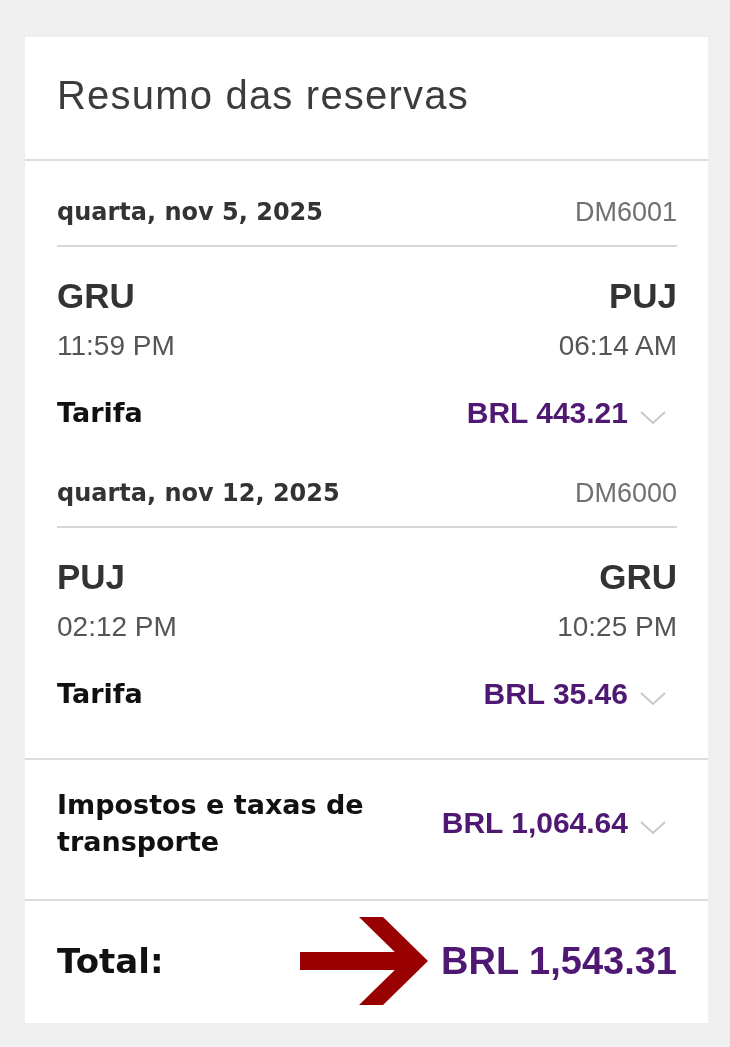 This screenshot has width=730, height=1047. What do you see at coordinates (617, 627) in the screenshot?
I see `arrival-time: 10:25 PM` at bounding box center [617, 627].